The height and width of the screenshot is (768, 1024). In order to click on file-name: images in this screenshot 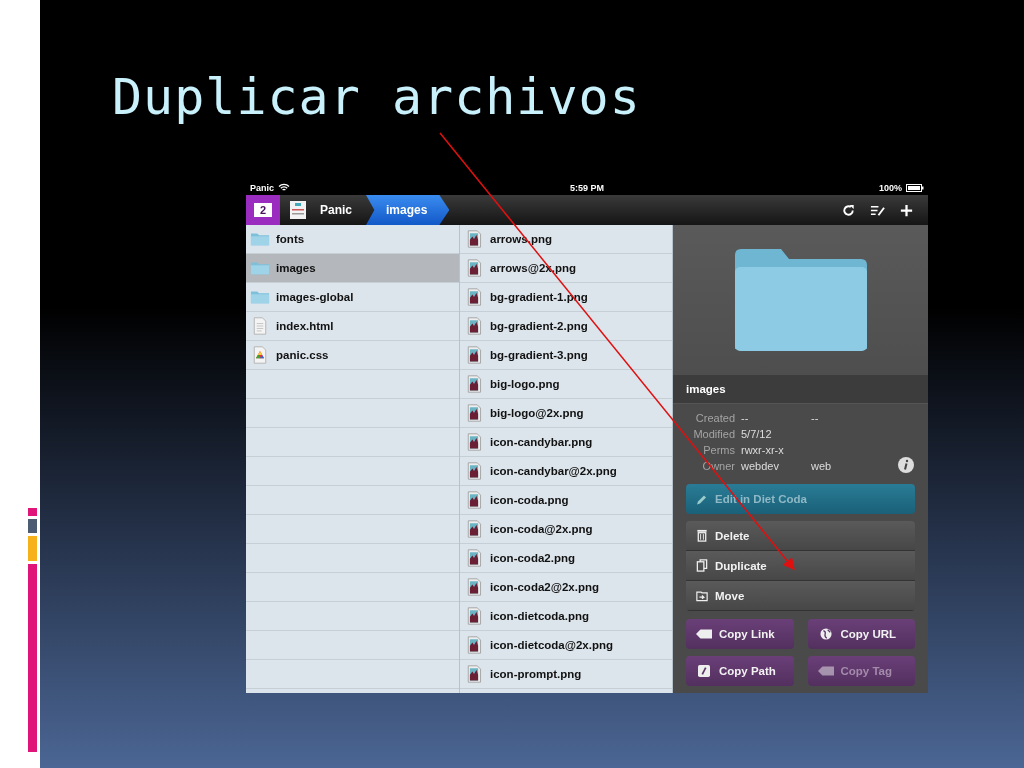, I will do `click(296, 268)`.